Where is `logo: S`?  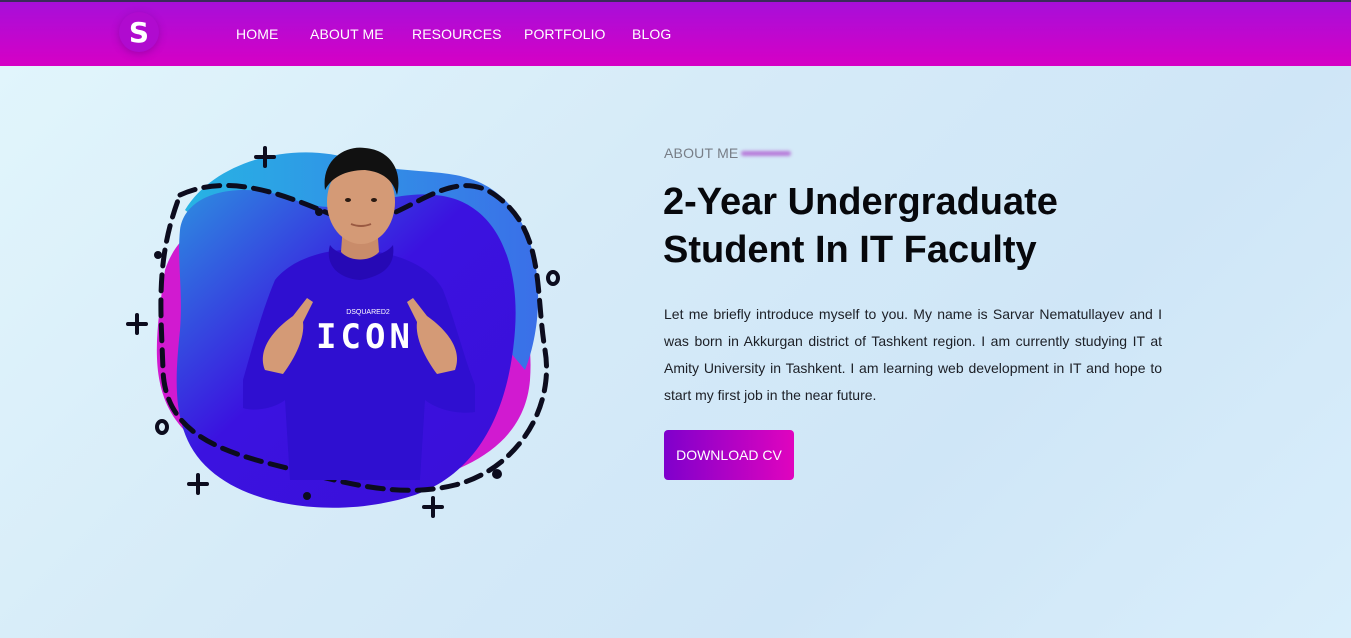 logo: S is located at coordinates (139, 32).